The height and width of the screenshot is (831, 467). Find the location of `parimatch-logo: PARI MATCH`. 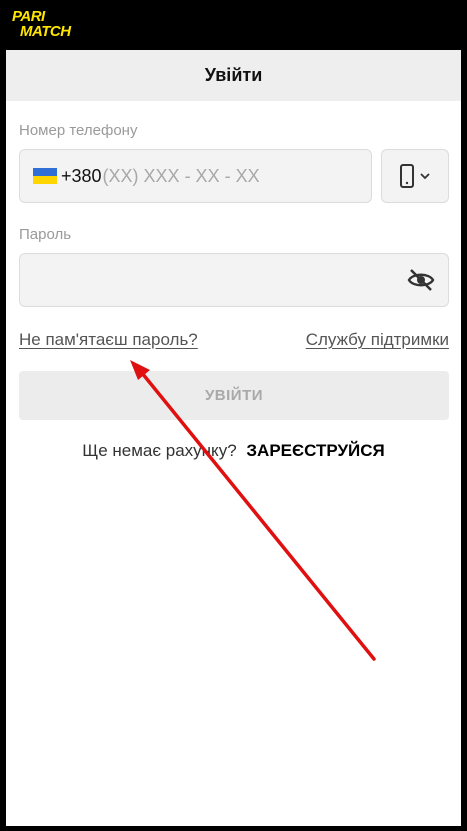

parimatch-logo: PARI MATCH is located at coordinates (57, 25).